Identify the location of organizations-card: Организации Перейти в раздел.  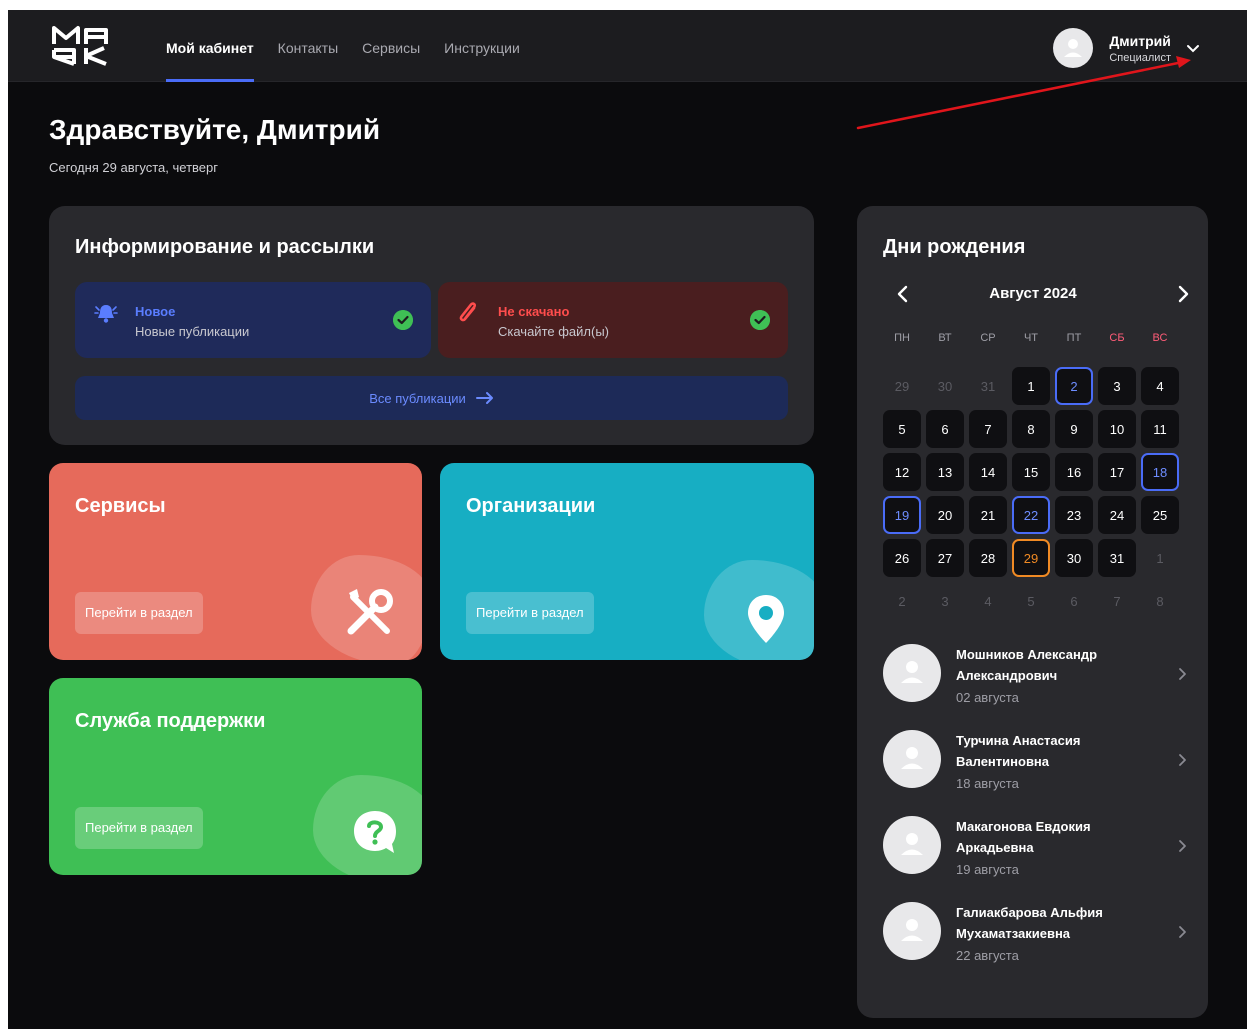
(627, 561).